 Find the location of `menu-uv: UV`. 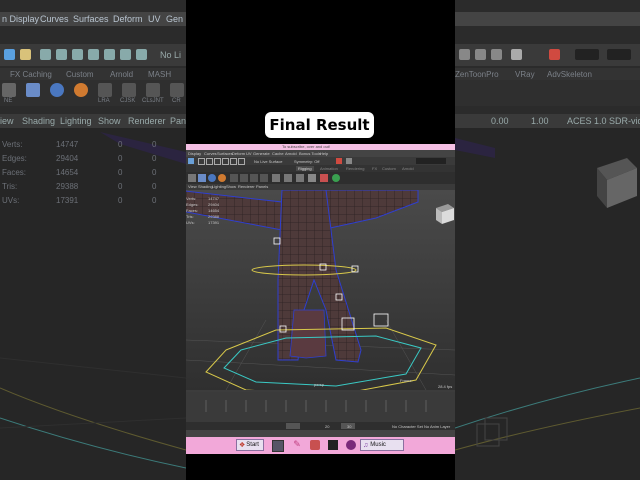

menu-uv: UV is located at coordinates (249, 153).